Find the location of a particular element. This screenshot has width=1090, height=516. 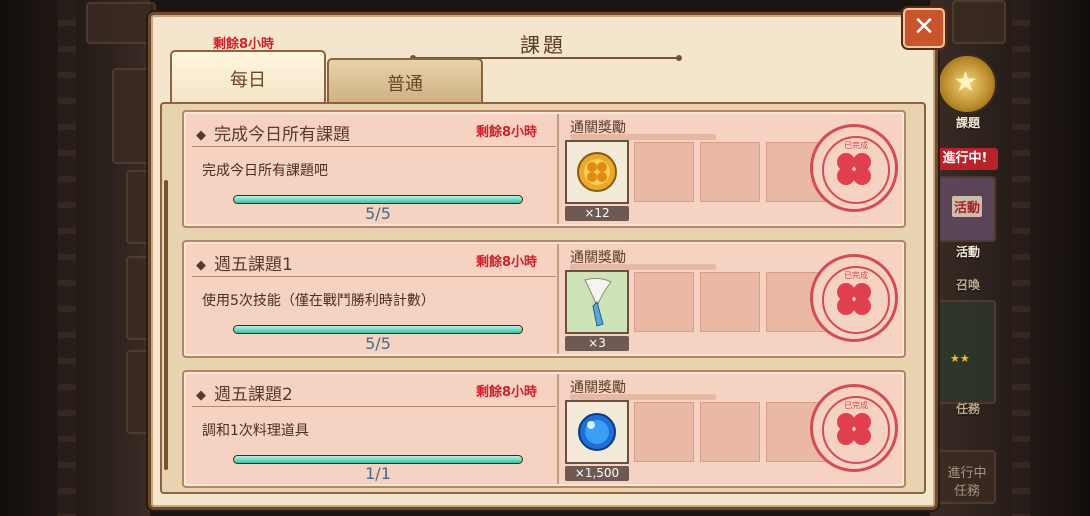

side-quests-label: 課題 is located at coordinates (967, 123).